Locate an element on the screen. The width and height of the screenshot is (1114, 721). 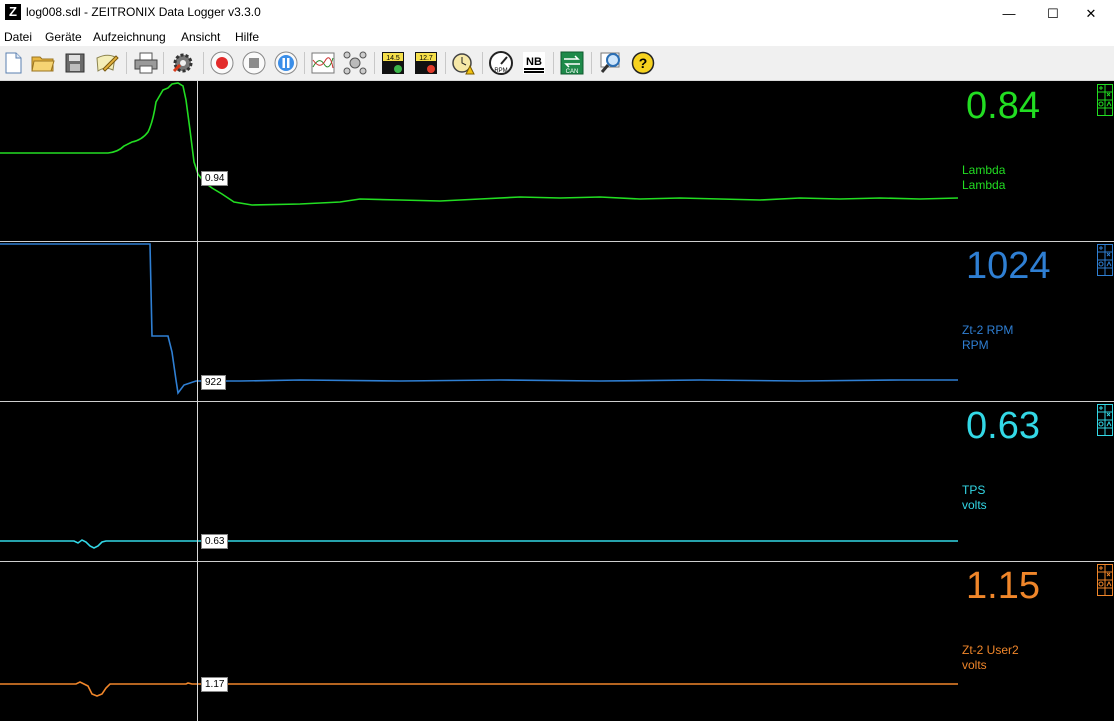
menu-bar: Datei Geräte Aufzeichnung Ansicht Hilfe is located at coordinates (557, 36).